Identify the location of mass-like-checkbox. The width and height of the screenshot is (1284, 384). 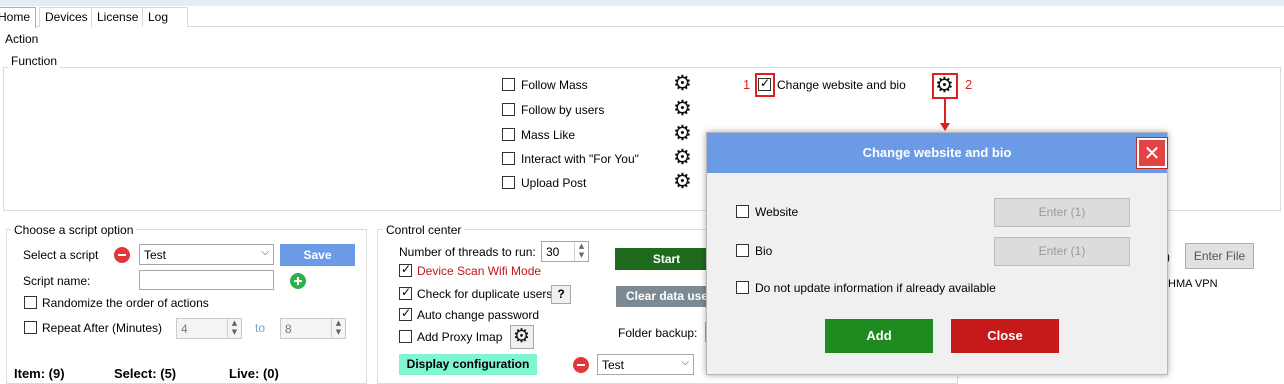
(508, 134).